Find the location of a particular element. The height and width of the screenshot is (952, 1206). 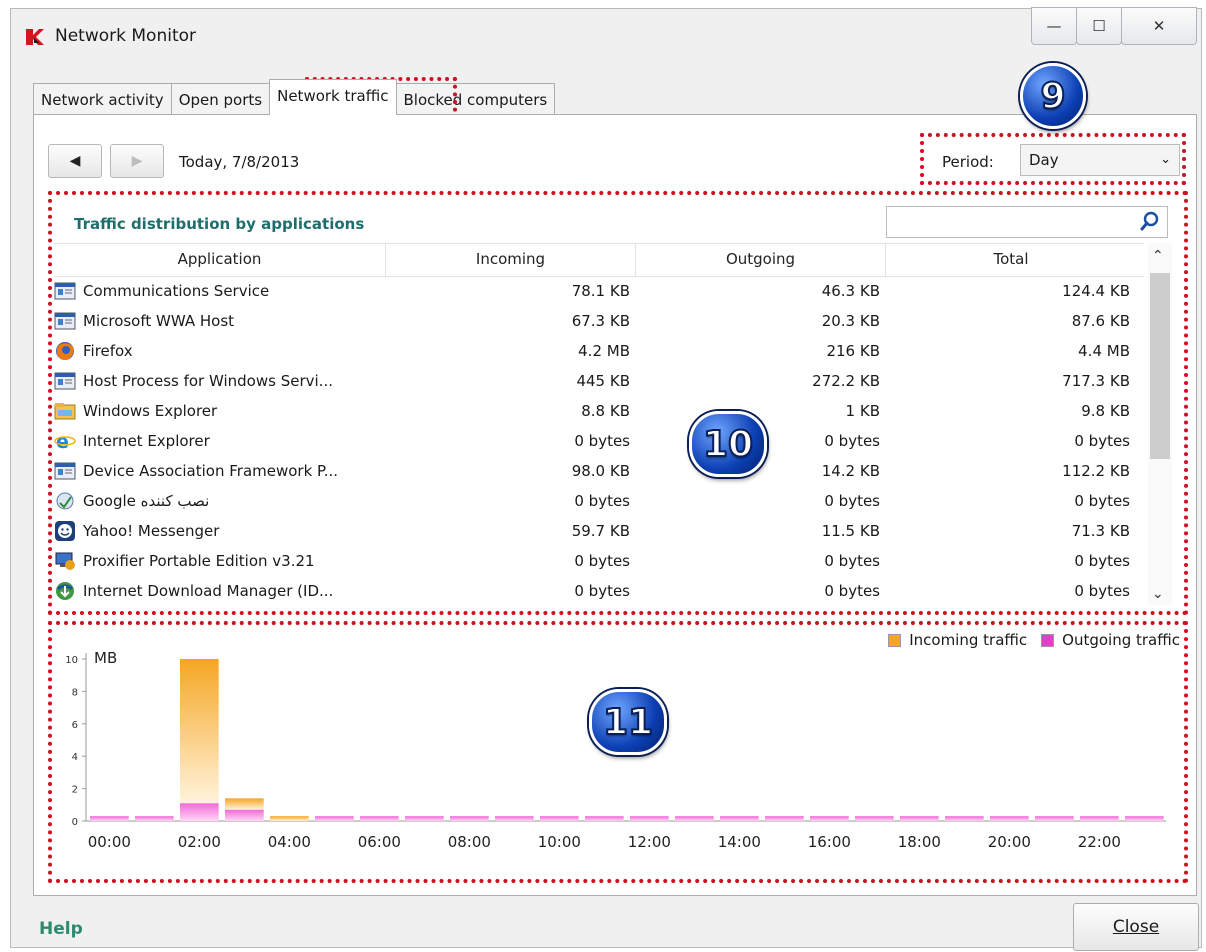

svg-text: e is located at coordinates (62, 441).